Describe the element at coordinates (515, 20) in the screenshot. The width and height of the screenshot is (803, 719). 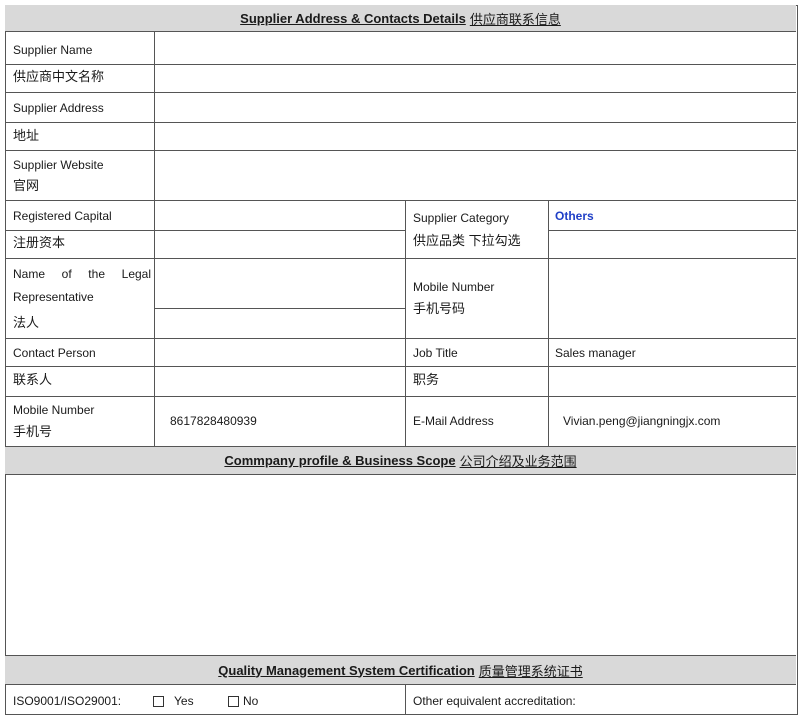
I see `section-title-cn: 供应商联系信息` at that location.